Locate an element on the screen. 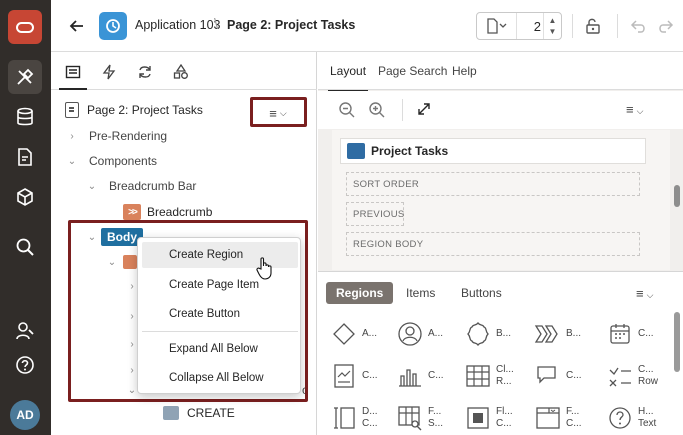  gallery-item: H... Text is located at coordinates (641, 418).